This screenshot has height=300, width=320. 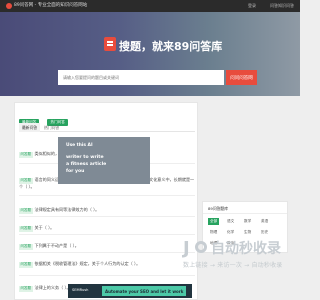 I want to click on watermark-ring-icon, so click(x=201, y=247).